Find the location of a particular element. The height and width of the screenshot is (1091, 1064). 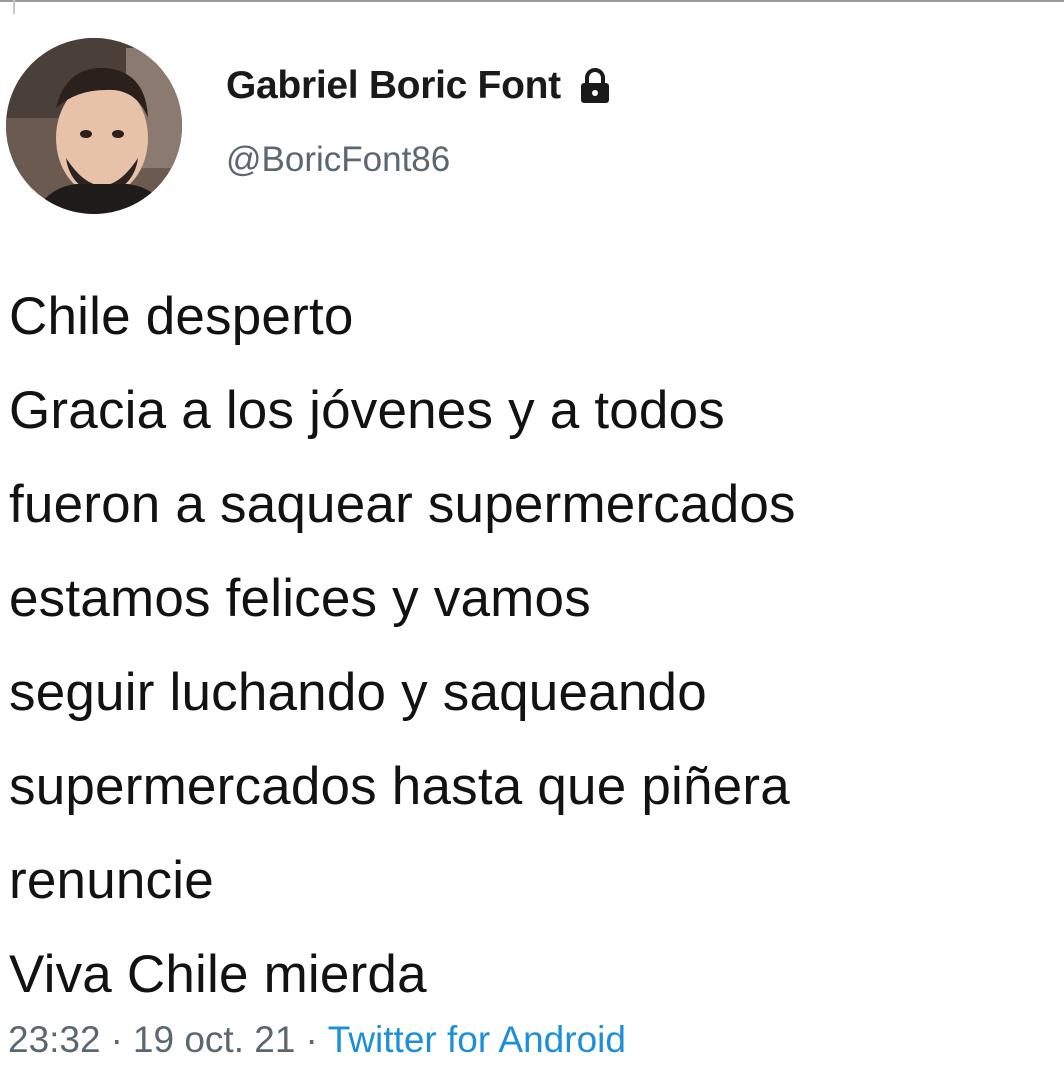

tweet-metadata: 23:32 · 19 oct. 21 · Twitter for Android is located at coordinates (317, 1040).